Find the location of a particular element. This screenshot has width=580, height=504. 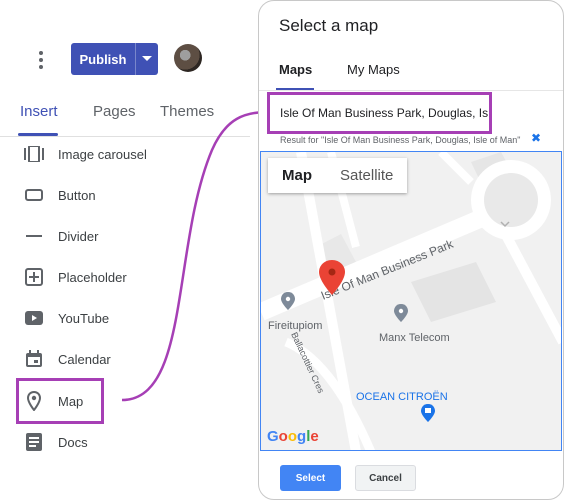

sidebar-item-label: Docs is located at coordinates (73, 442).